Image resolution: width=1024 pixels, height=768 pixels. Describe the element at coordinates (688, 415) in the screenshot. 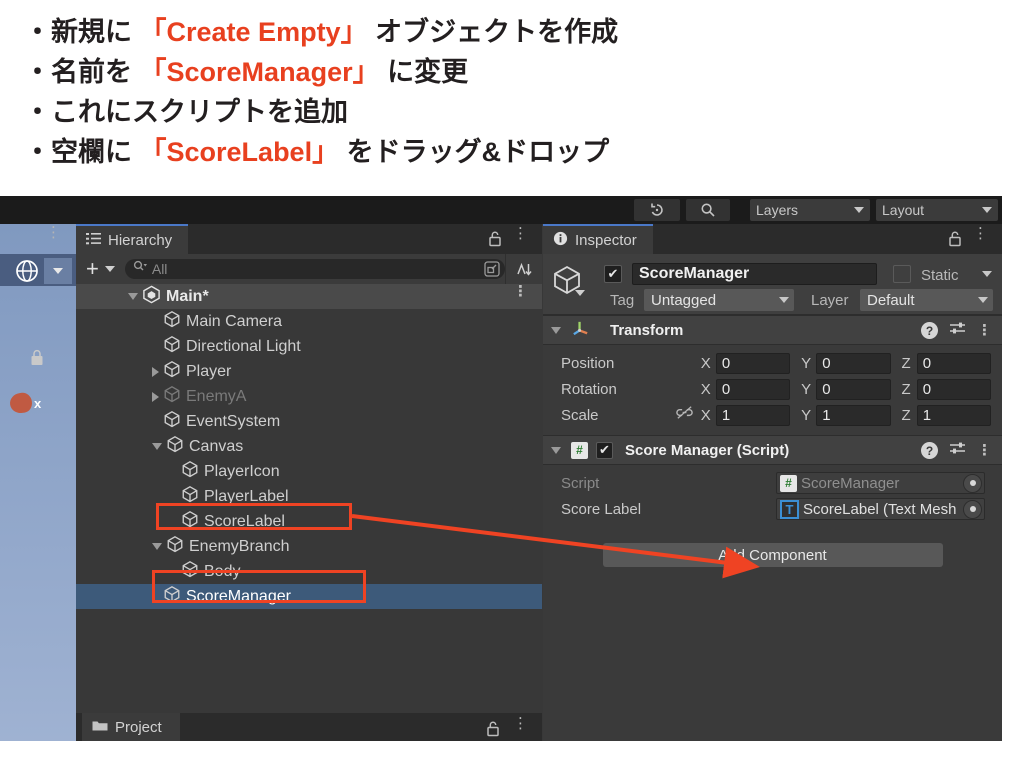

I see `scale-link-toggle-icon` at that location.